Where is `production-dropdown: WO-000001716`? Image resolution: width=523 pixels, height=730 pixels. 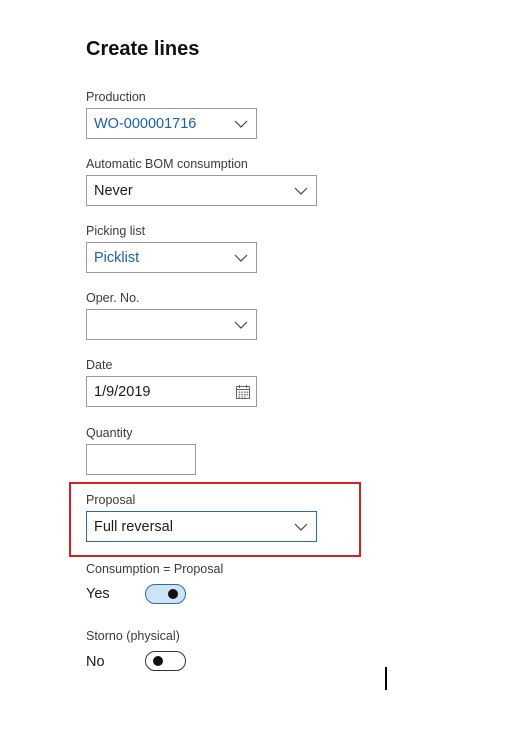
production-dropdown: WO-000001716 is located at coordinates (171, 123).